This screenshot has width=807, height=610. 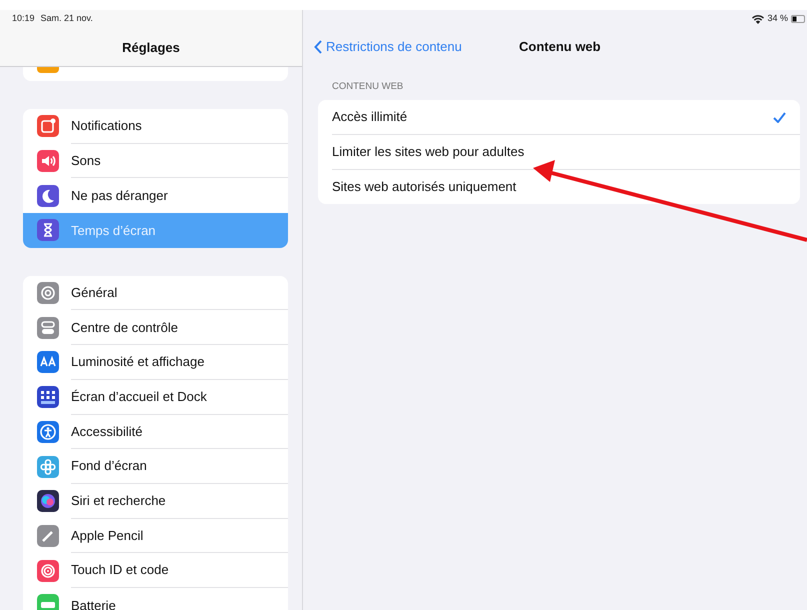 What do you see at coordinates (155, 466) in the screenshot?
I see `settings-item: Fond d’écran` at bounding box center [155, 466].